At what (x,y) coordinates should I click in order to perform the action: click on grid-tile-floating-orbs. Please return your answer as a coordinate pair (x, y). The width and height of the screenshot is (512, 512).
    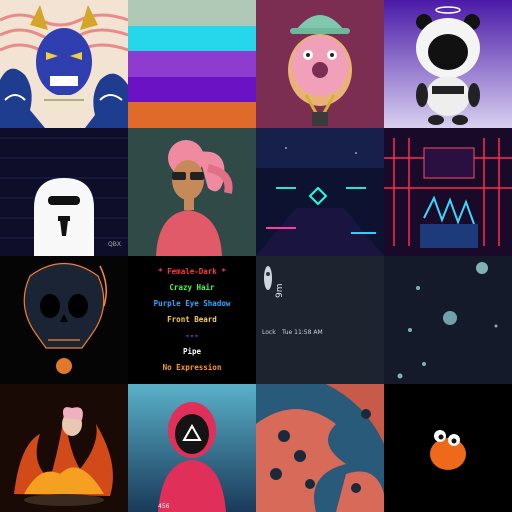
    Looking at the image, I should click on (448, 320).